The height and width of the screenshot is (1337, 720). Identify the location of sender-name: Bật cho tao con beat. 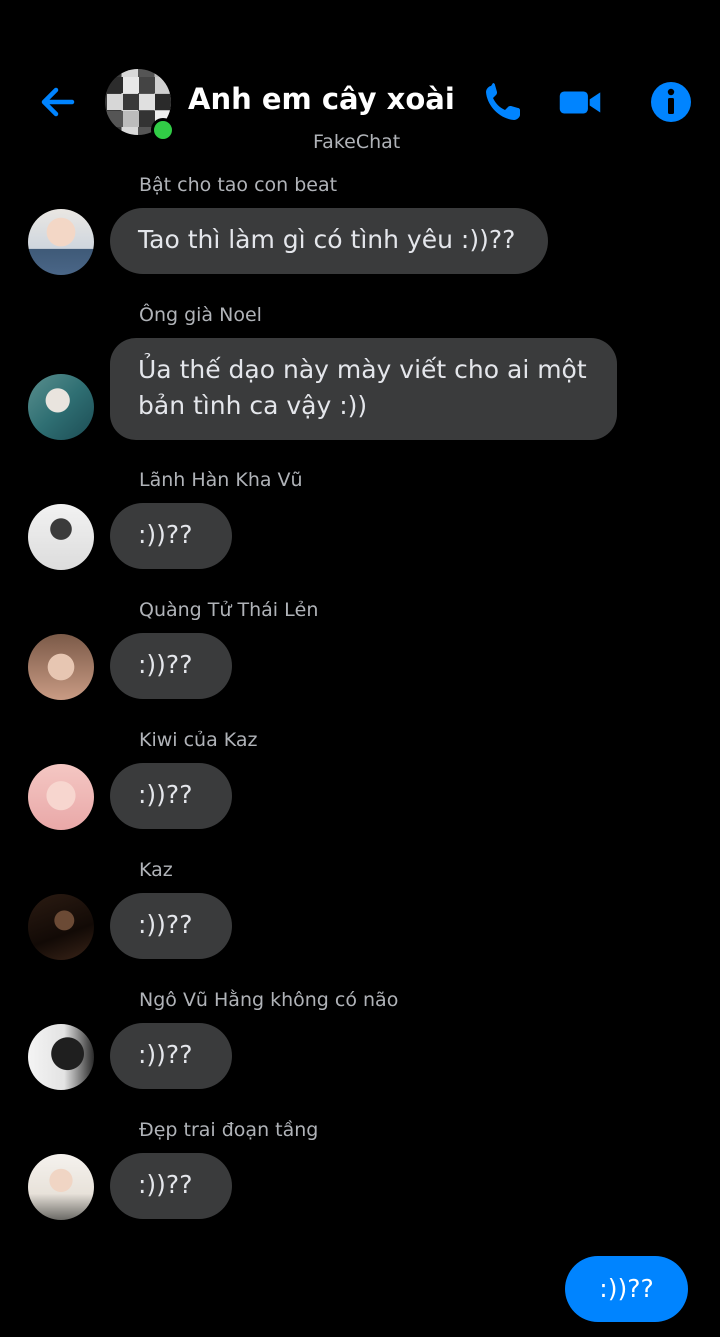
(238, 185).